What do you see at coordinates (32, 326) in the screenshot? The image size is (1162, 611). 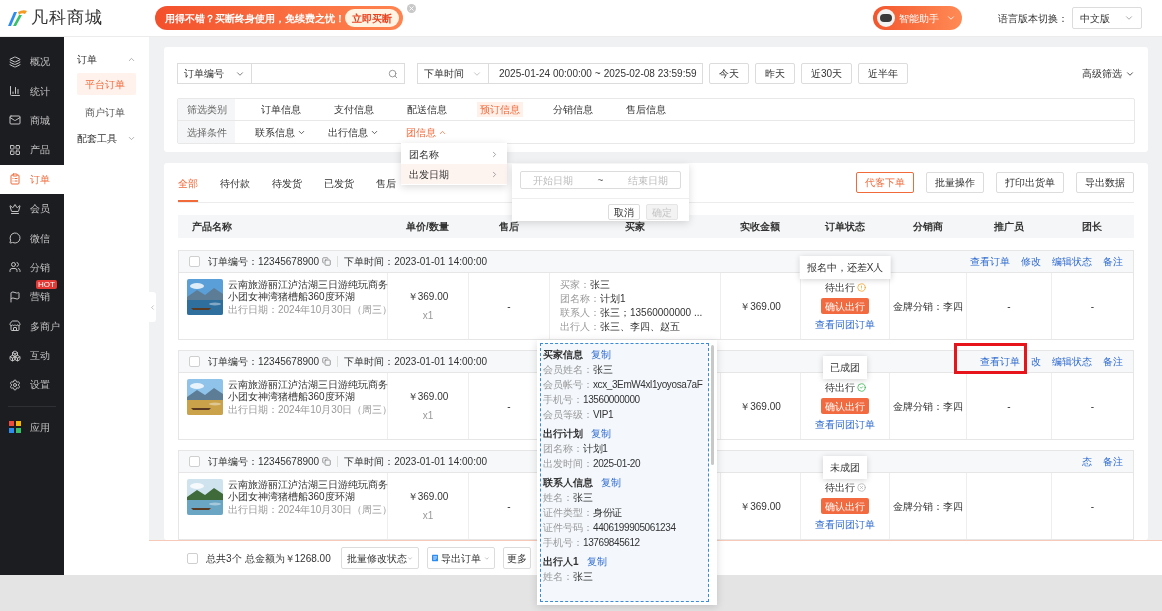 I see `nav-item: 多商户` at bounding box center [32, 326].